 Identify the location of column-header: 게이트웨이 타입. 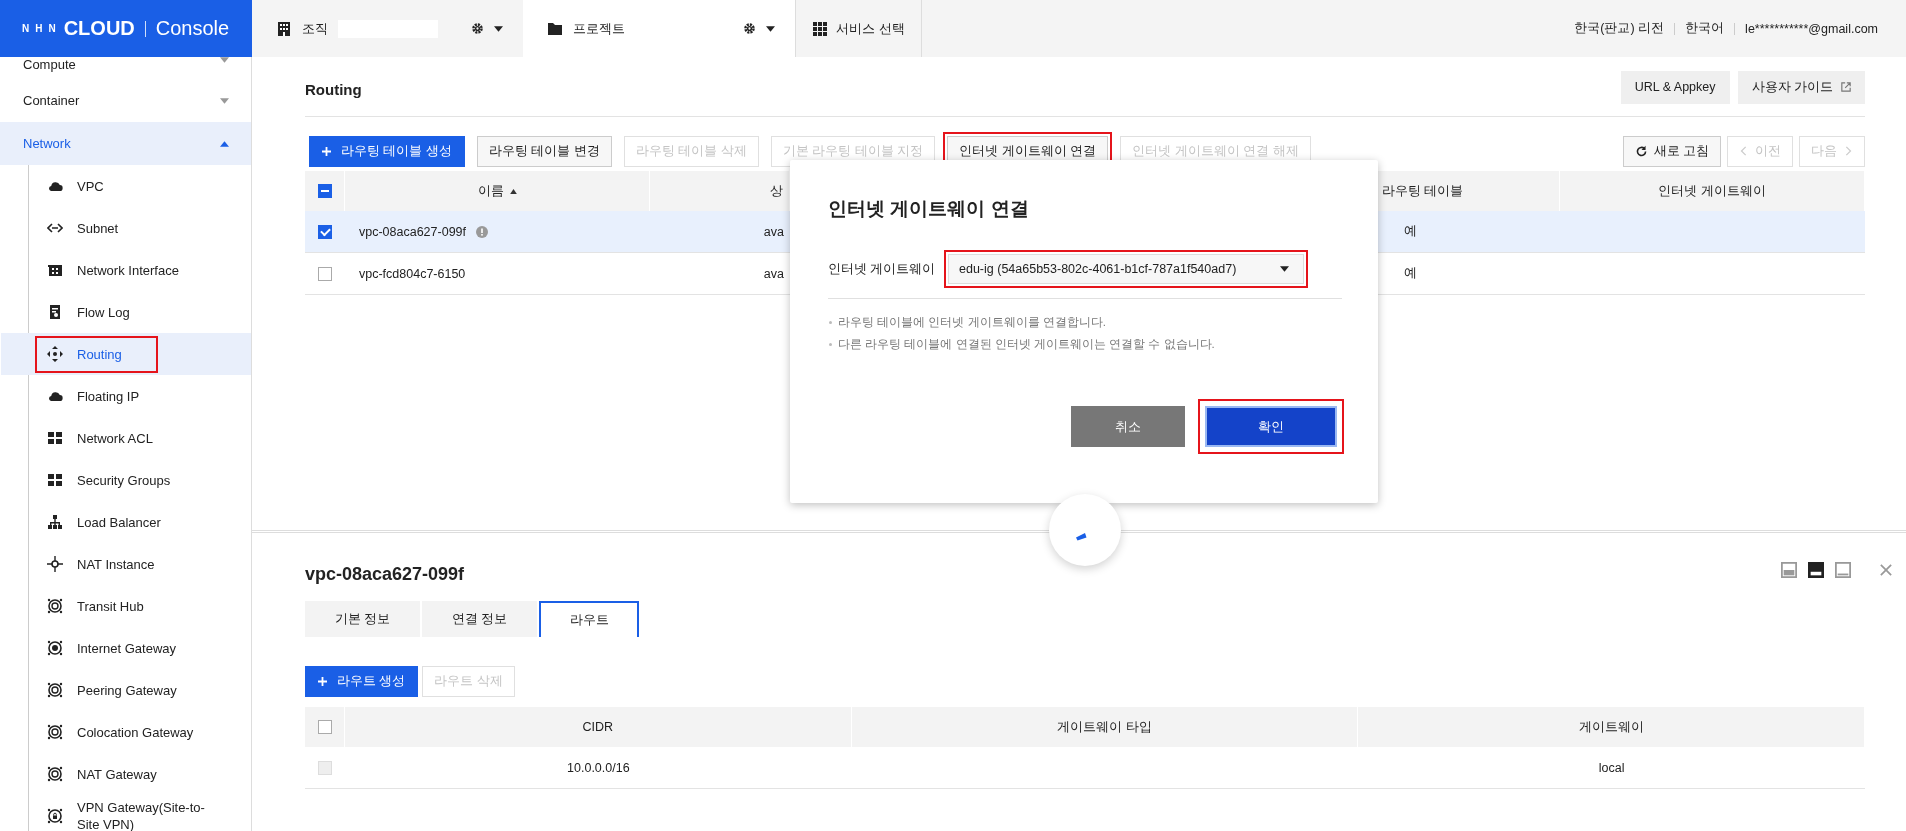
(1105, 727).